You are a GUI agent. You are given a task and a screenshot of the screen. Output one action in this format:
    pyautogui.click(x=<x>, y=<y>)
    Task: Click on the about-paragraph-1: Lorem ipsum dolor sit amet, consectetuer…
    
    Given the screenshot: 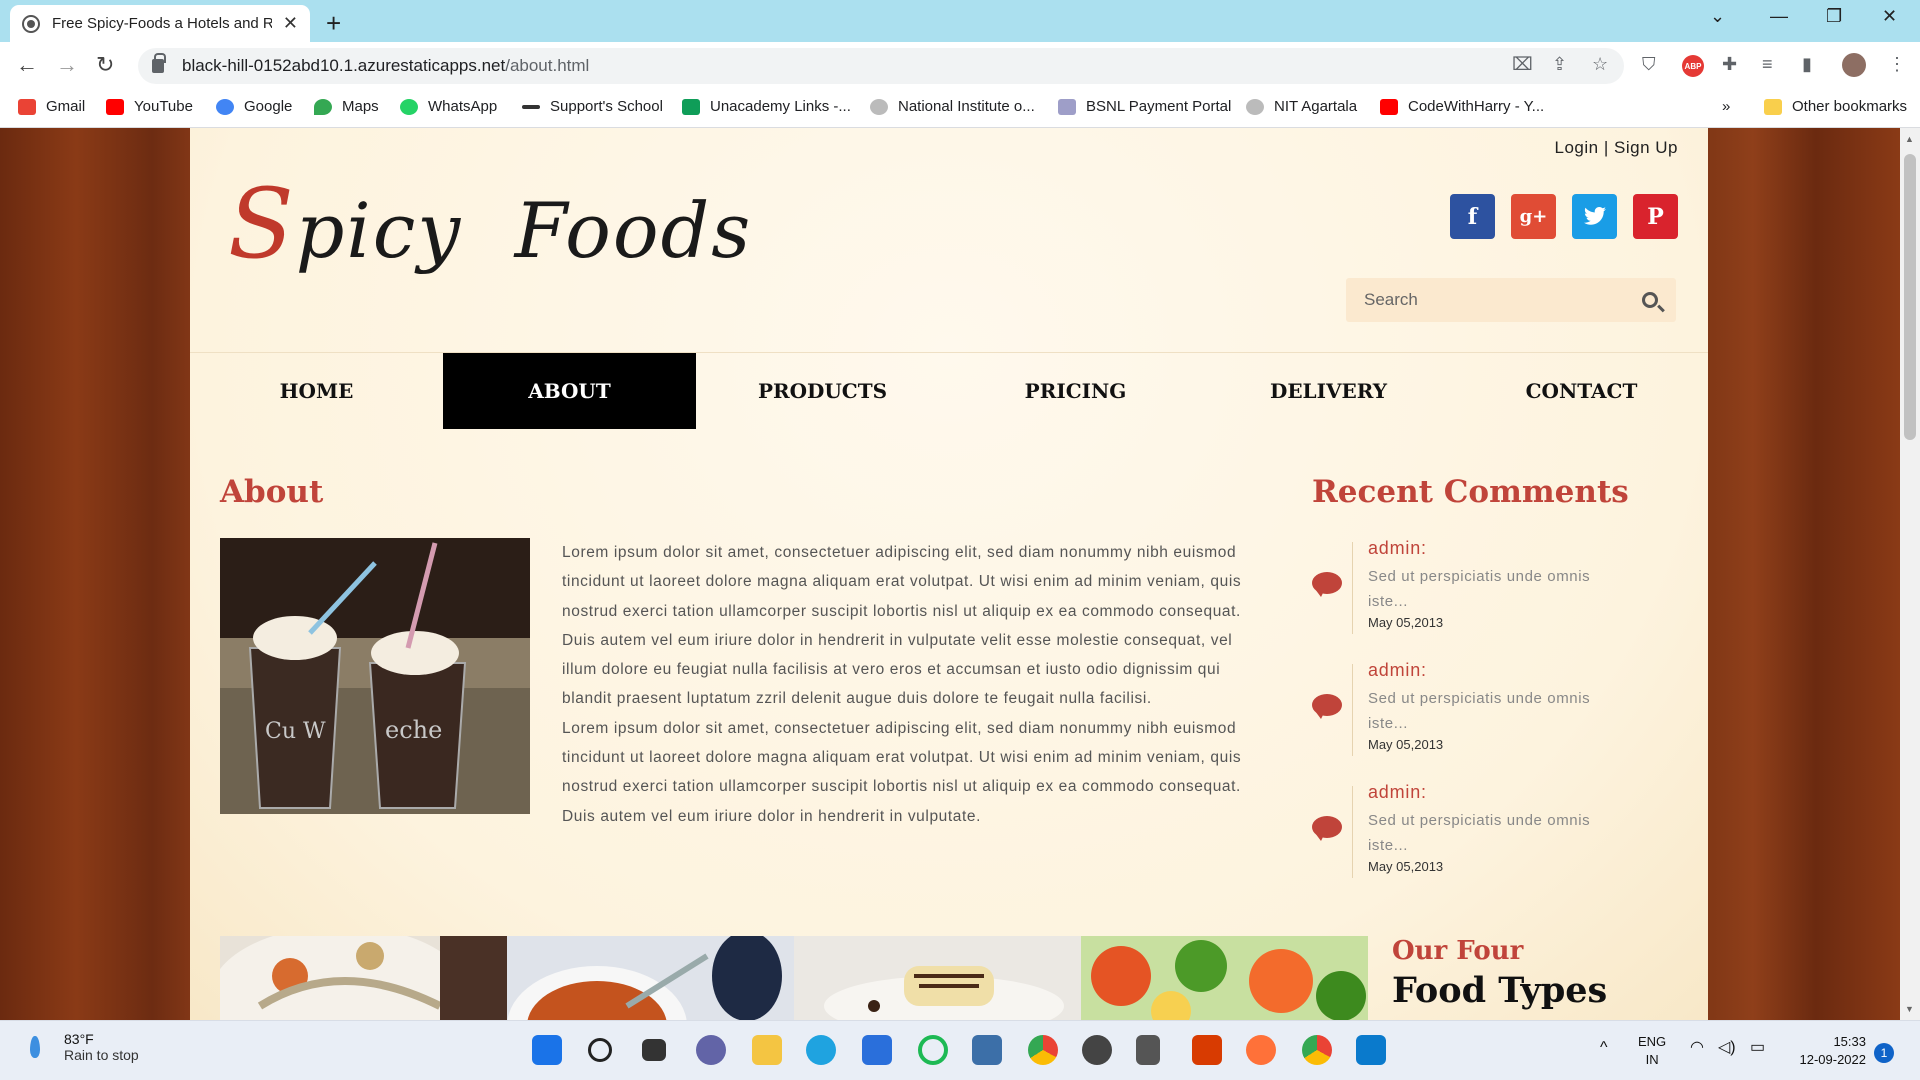 What is the action you would take?
    pyautogui.click(x=902, y=626)
    